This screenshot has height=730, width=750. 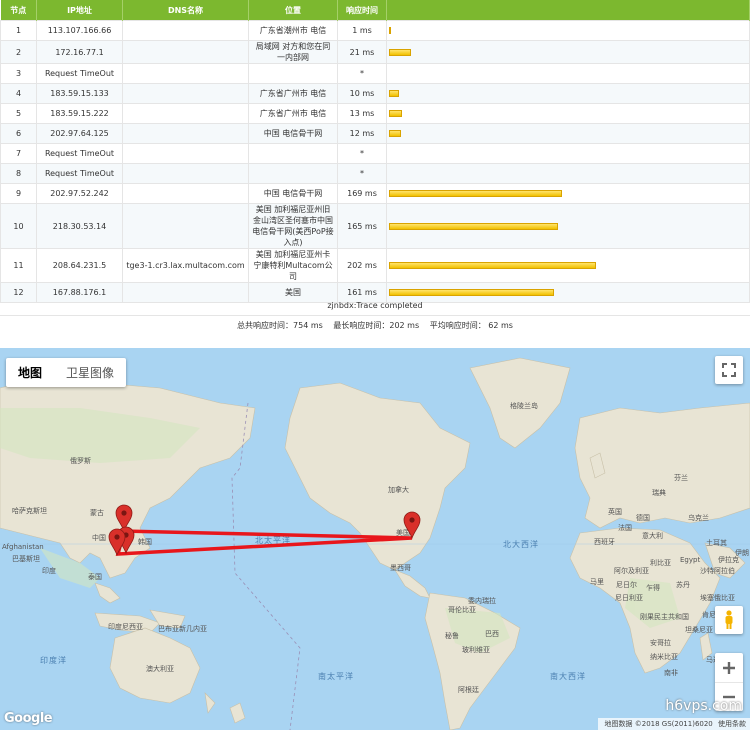 I want to click on dns-cell: tge3-1.cr3.lax.multacom.com, so click(x=185, y=265).